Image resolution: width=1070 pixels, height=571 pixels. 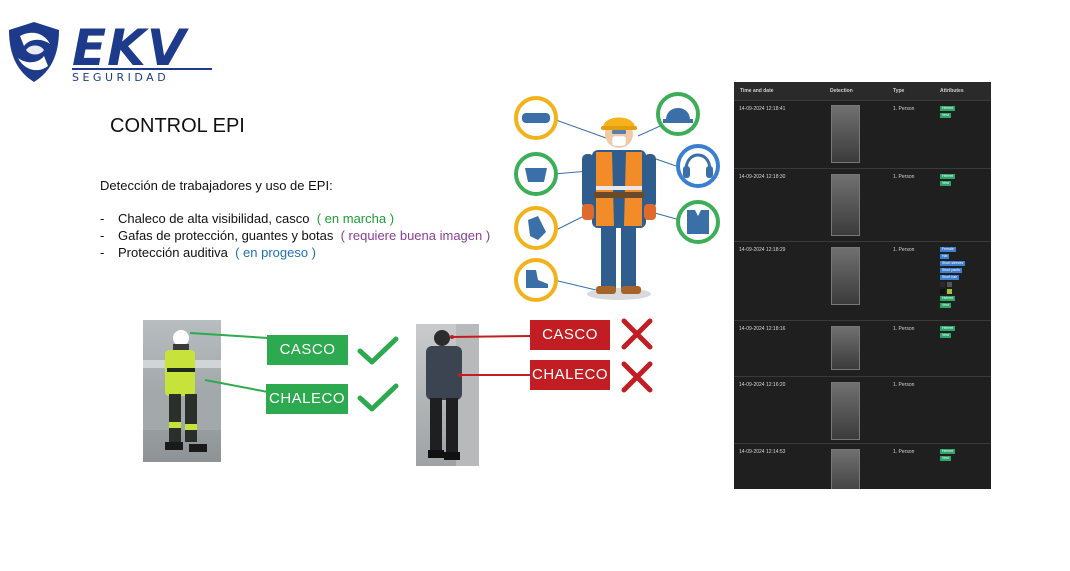 I want to click on safety-boots-icon, so click(x=536, y=280).